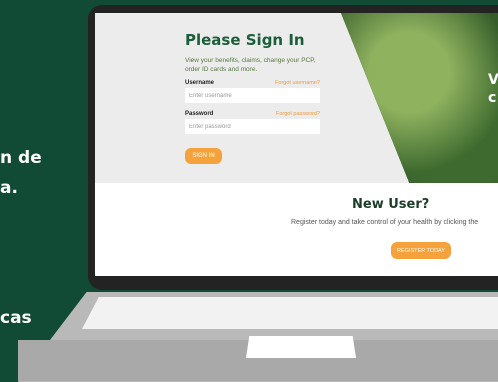 The width and height of the screenshot is (498, 382). What do you see at coordinates (21, 158) in the screenshot?
I see `background-text-line-1: n de` at bounding box center [21, 158].